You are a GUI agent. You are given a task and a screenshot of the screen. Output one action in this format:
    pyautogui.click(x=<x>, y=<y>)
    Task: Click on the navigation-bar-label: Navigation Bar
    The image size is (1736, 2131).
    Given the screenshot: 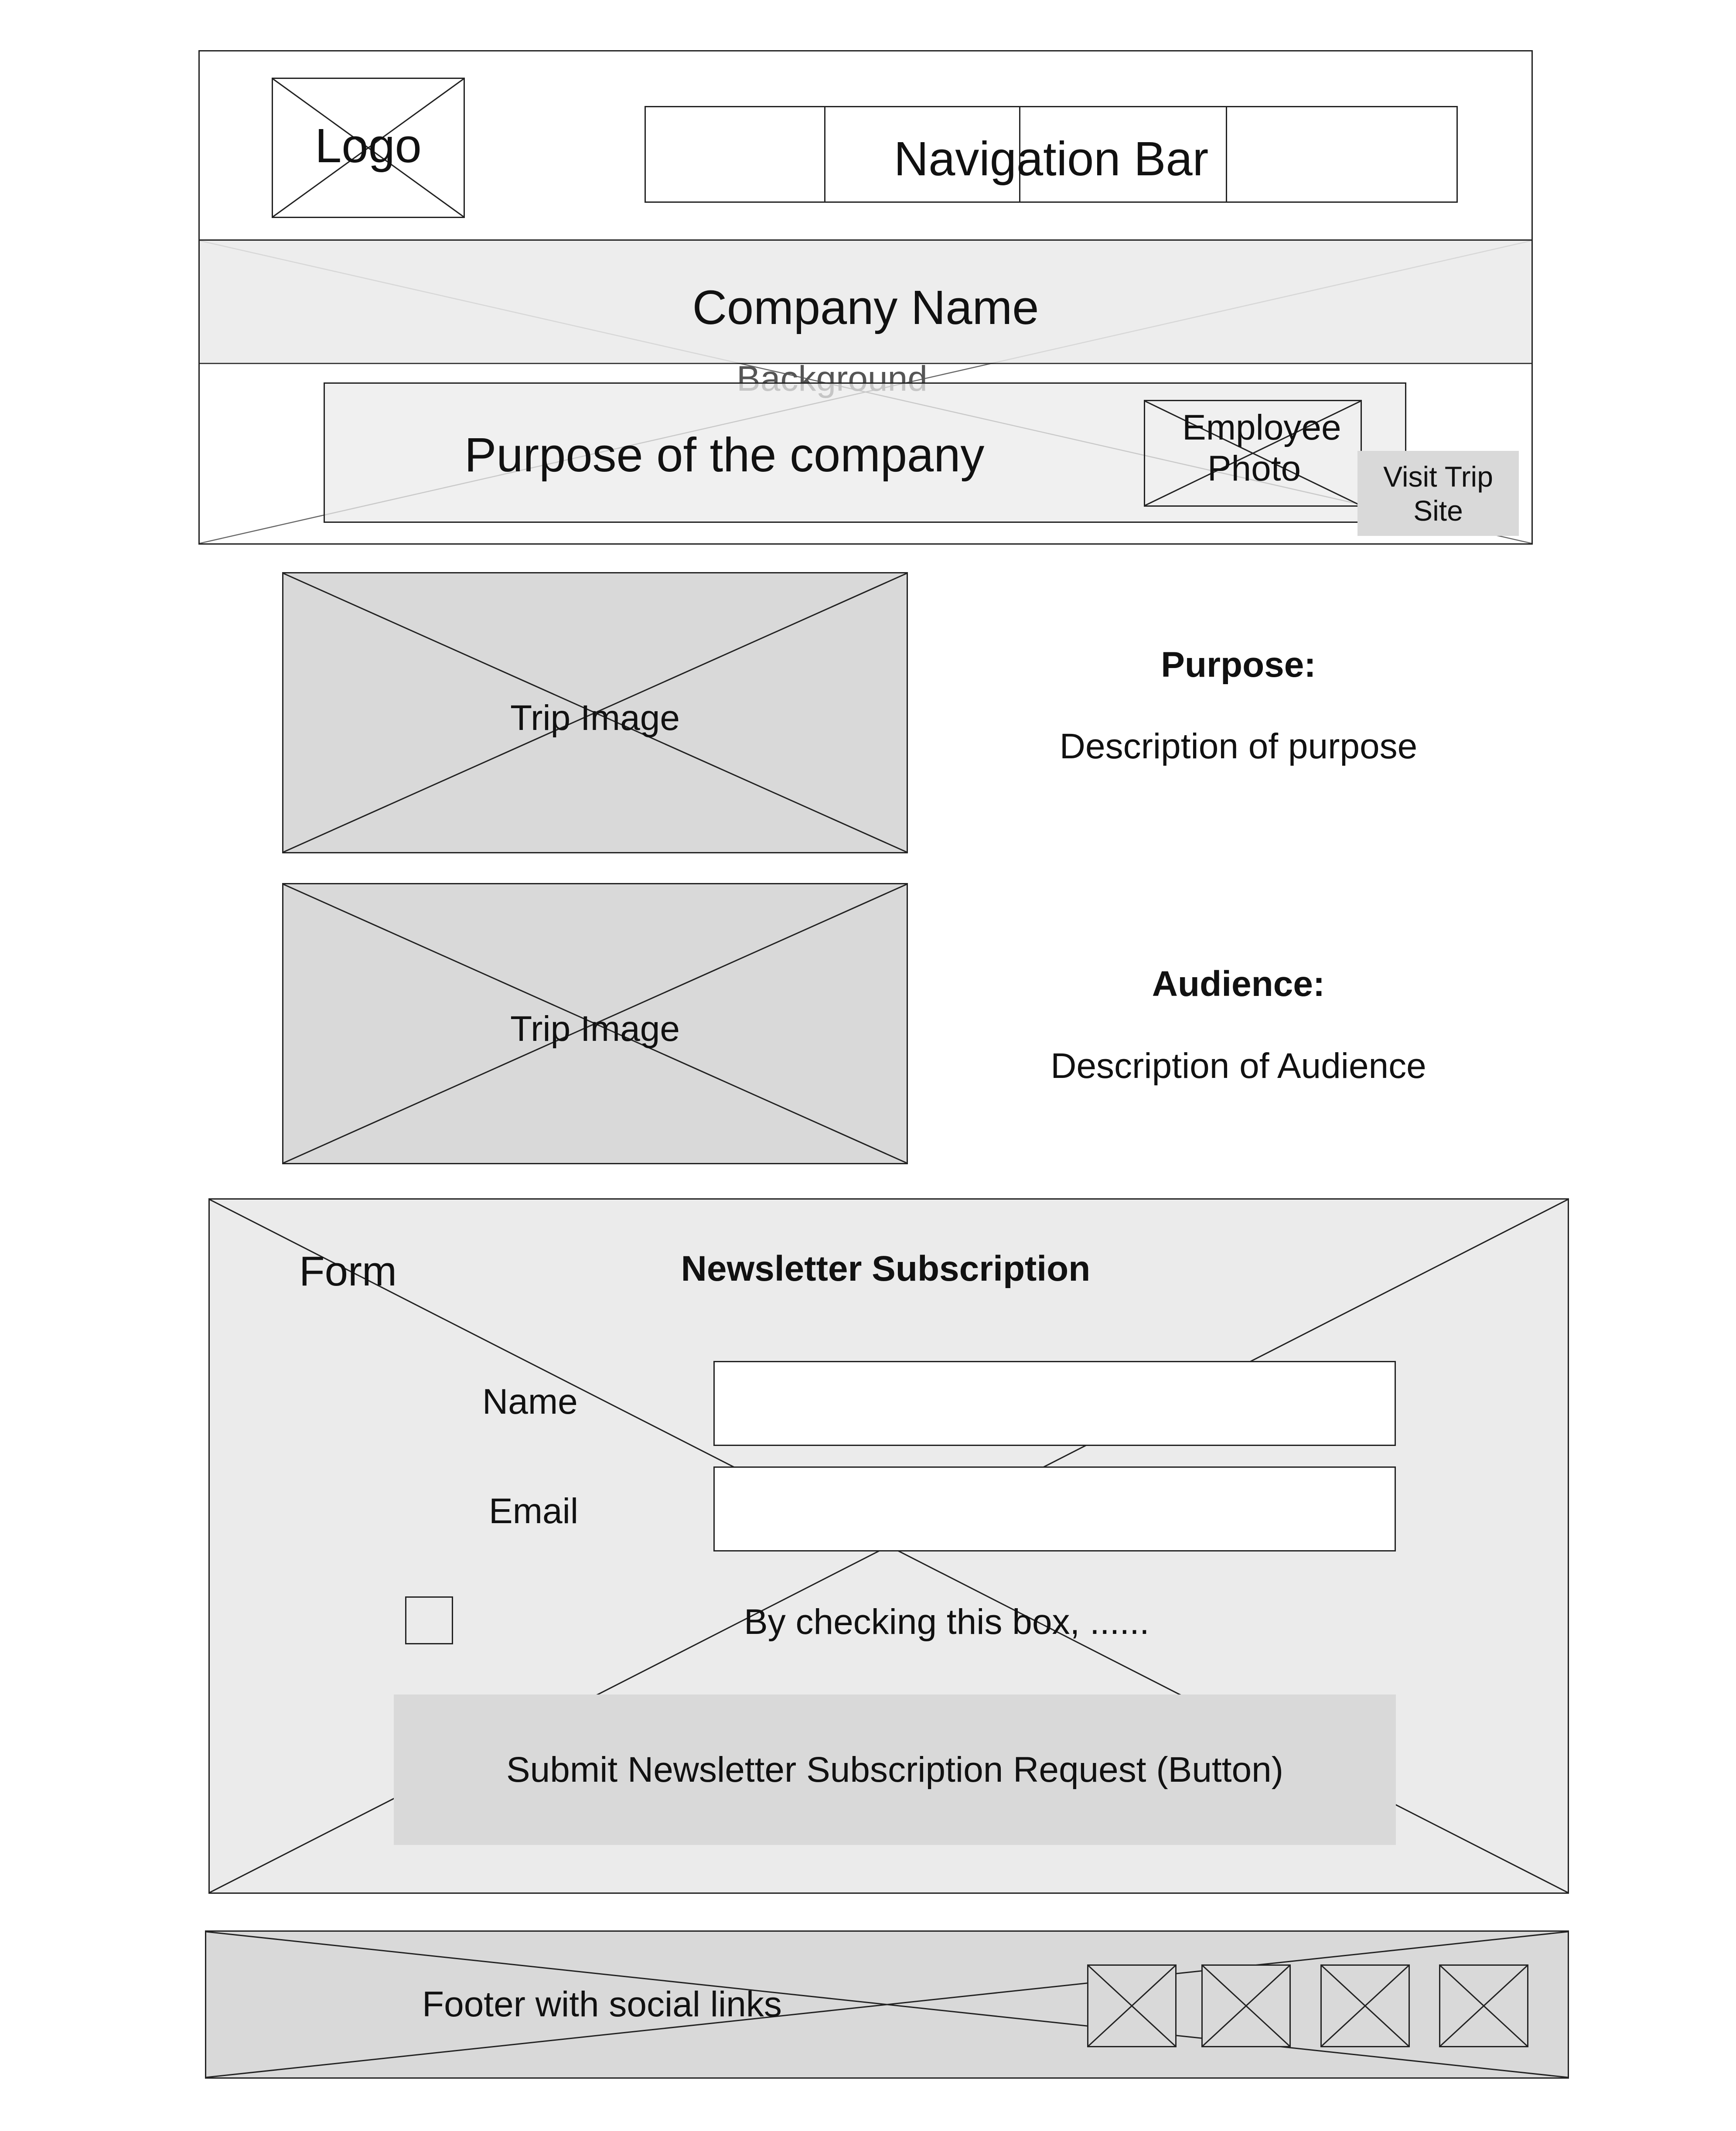 What is the action you would take?
    pyautogui.click(x=1051, y=159)
    